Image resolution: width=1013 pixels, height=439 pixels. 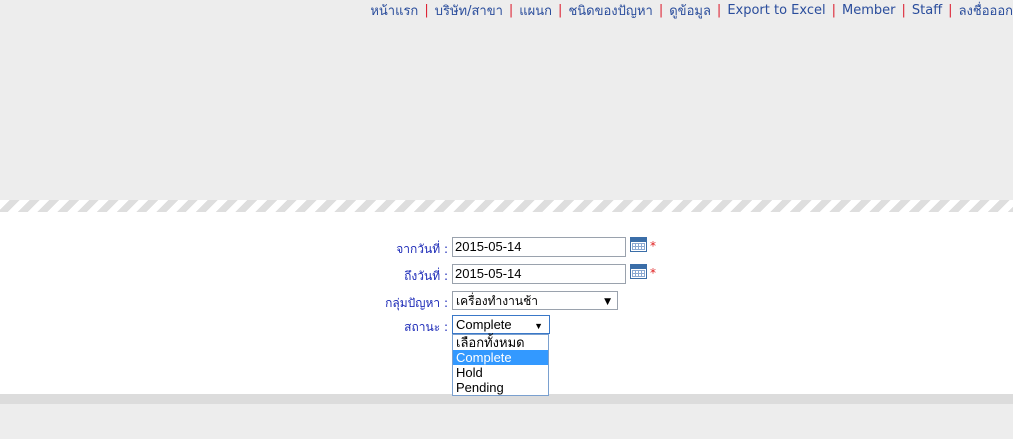 What do you see at coordinates (426, 327) in the screenshot?
I see `status-label: สถานะ :` at bounding box center [426, 327].